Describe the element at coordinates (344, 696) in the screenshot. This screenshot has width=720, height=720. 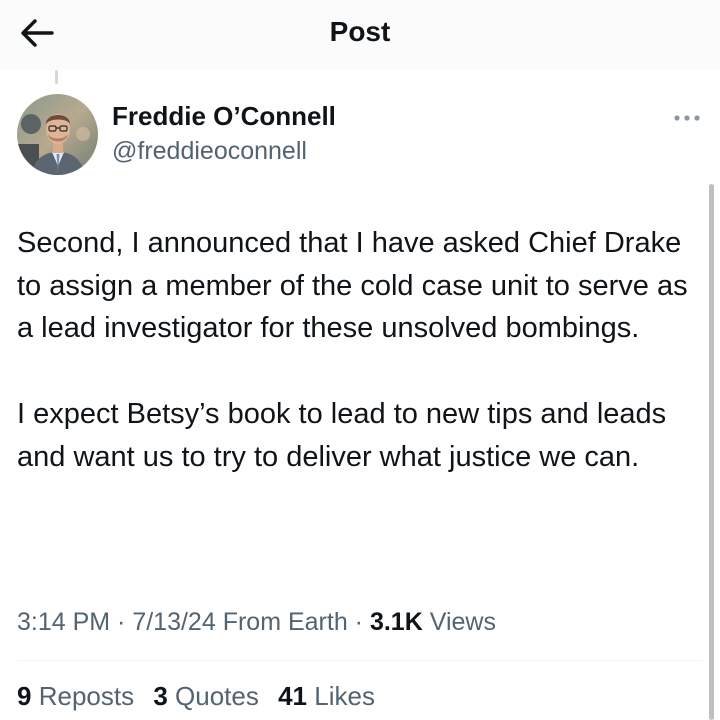
I see `likes-label: Likes` at that location.